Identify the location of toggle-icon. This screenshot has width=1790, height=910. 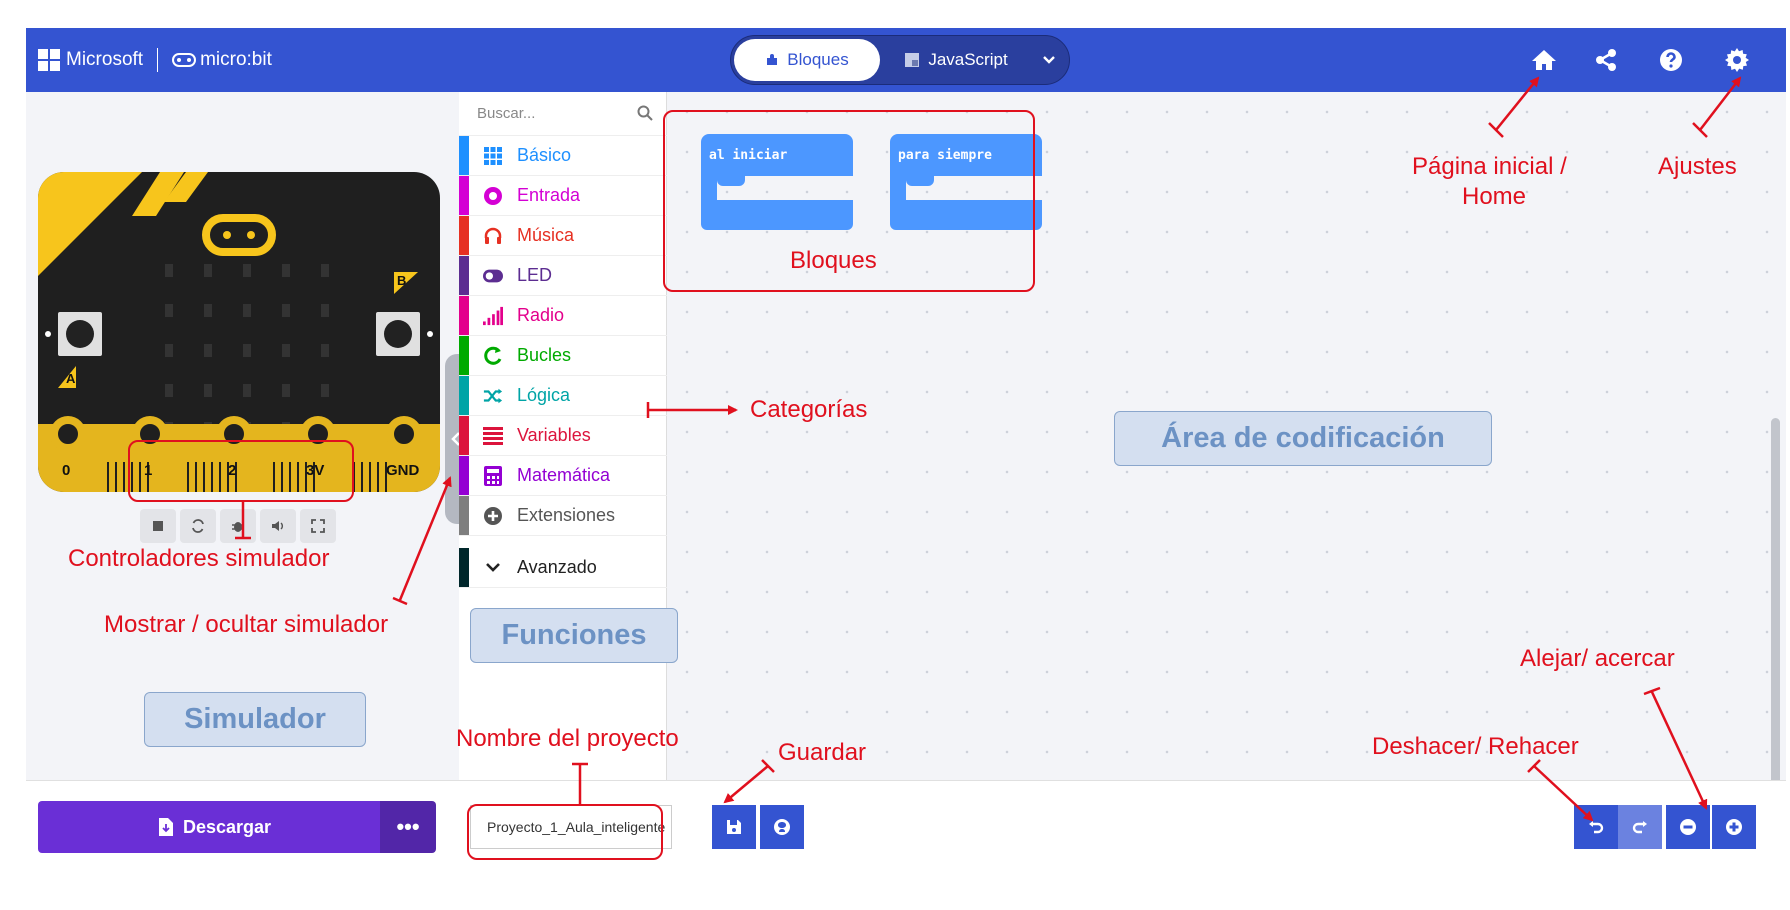
(493, 276).